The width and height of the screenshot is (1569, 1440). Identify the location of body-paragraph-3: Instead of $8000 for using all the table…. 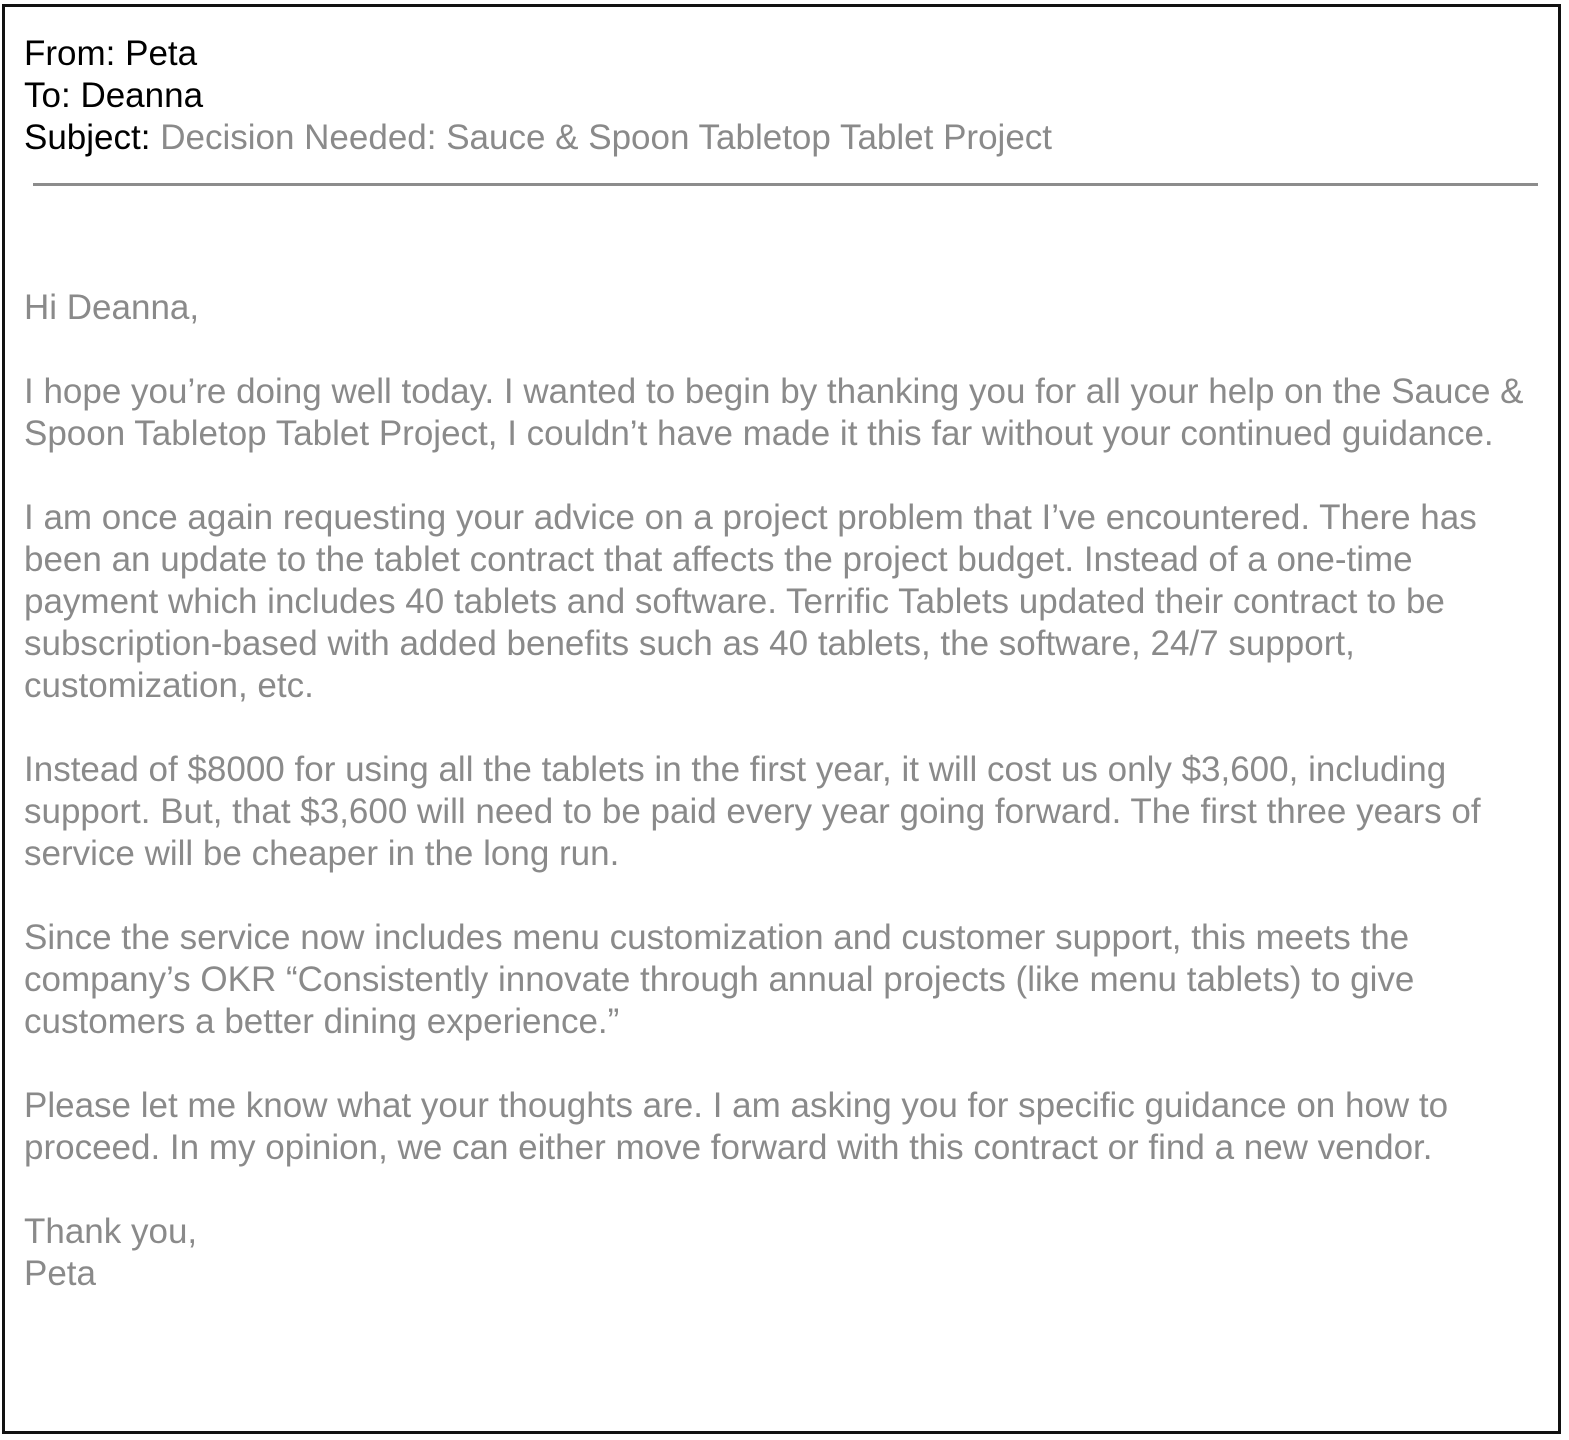
(752, 811).